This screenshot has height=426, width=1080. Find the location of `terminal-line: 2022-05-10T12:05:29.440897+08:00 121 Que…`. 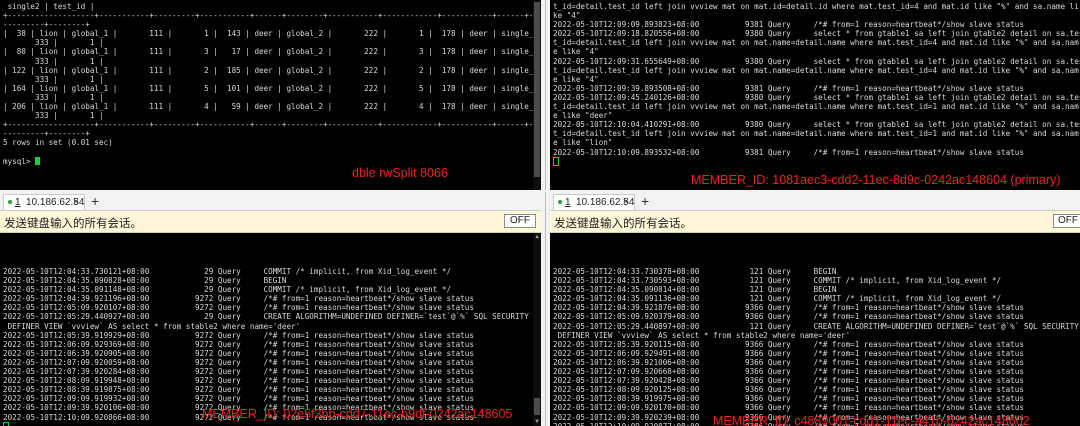

terminal-line: 2022-05-10T12:05:29.440897+08:00 121 Que… is located at coordinates (816, 326).